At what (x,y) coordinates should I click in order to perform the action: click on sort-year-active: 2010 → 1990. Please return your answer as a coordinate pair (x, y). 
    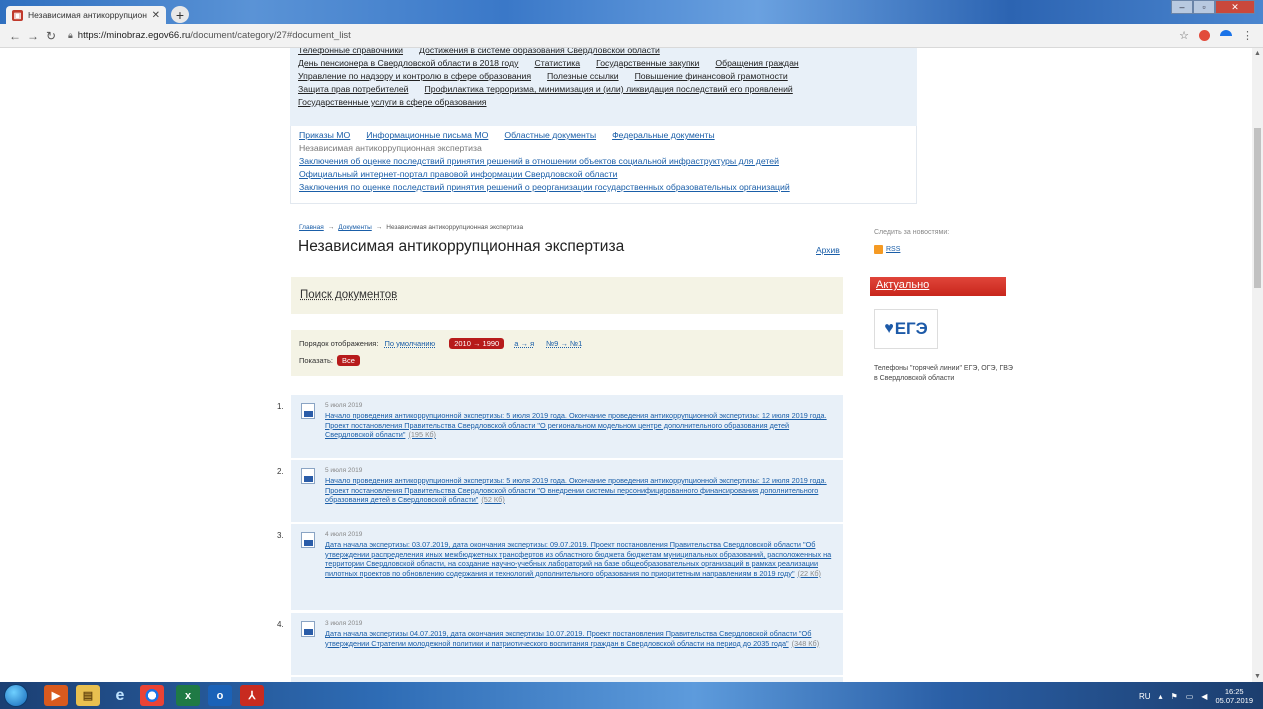
    Looking at the image, I should click on (477, 343).